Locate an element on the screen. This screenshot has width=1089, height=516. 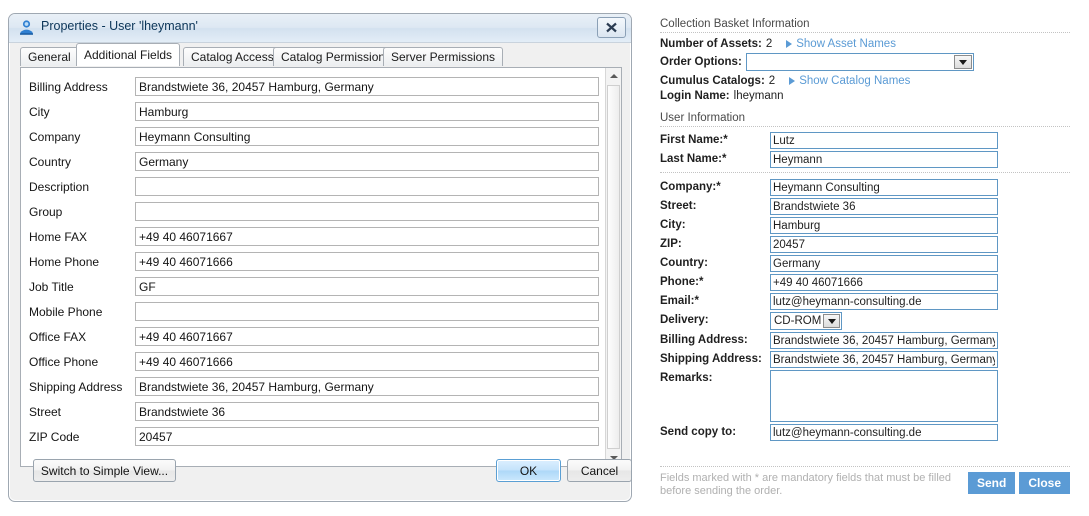
field-input-home-phone is located at coordinates (367, 261).